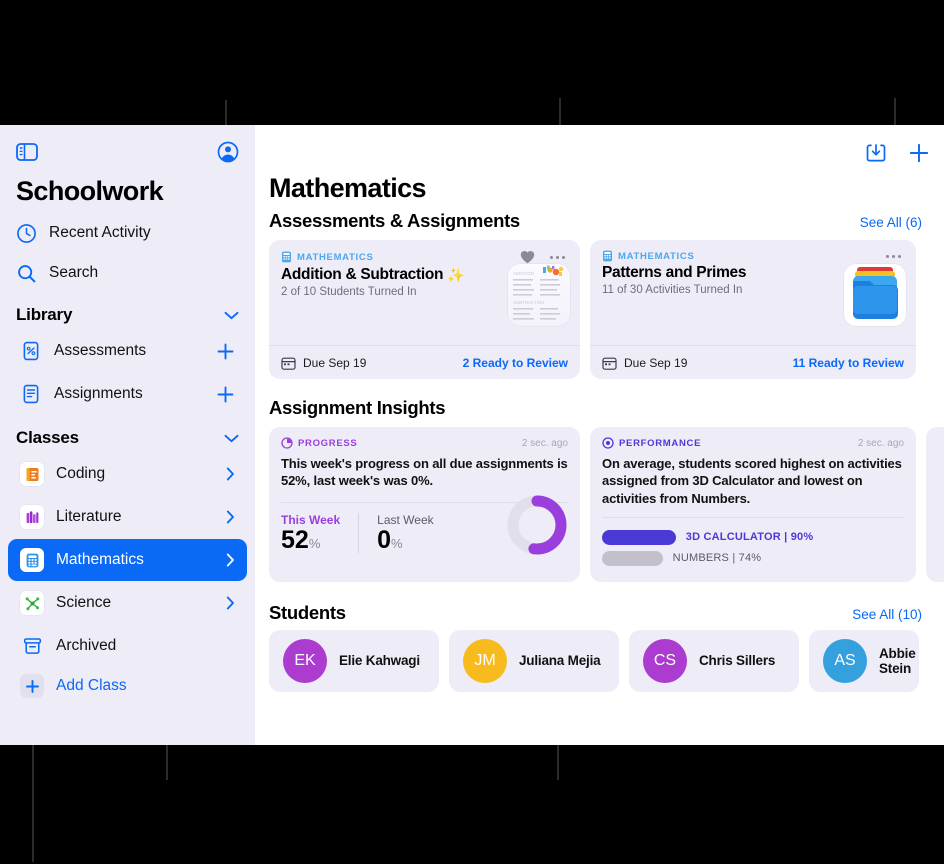 The width and height of the screenshot is (944, 864). What do you see at coordinates (91, 685) in the screenshot?
I see `add-class-label: Add Class` at bounding box center [91, 685].